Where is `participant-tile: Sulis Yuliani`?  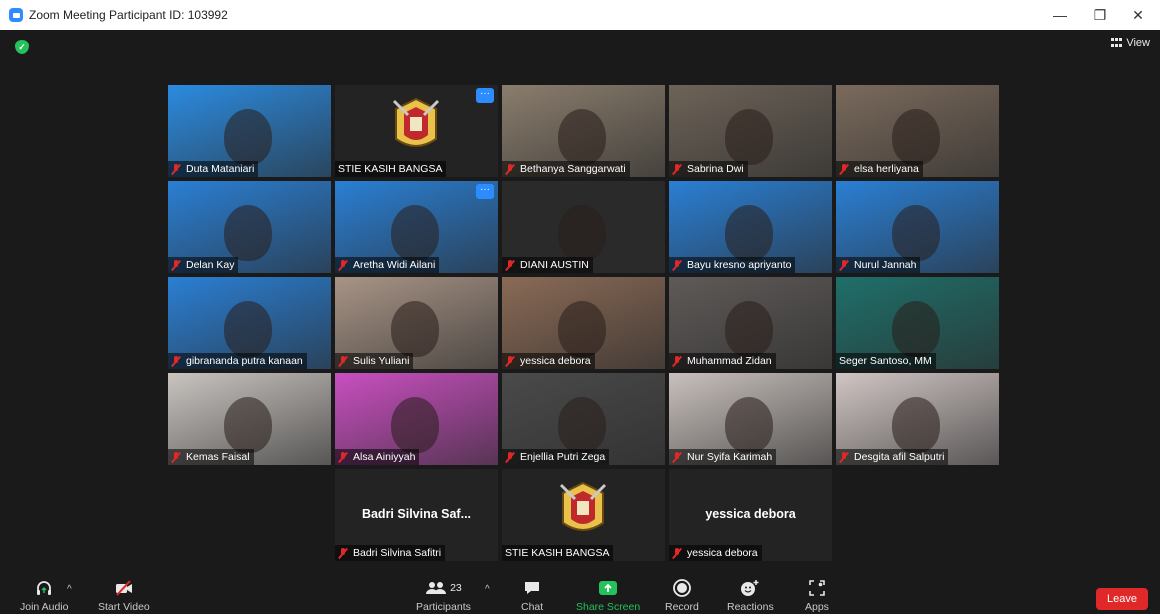
participant-tile: Sulis Yuliani is located at coordinates (416, 323).